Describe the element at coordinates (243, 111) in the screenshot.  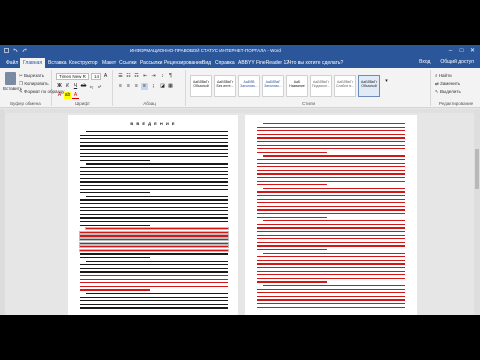
I see `horizontal-ruler` at that location.